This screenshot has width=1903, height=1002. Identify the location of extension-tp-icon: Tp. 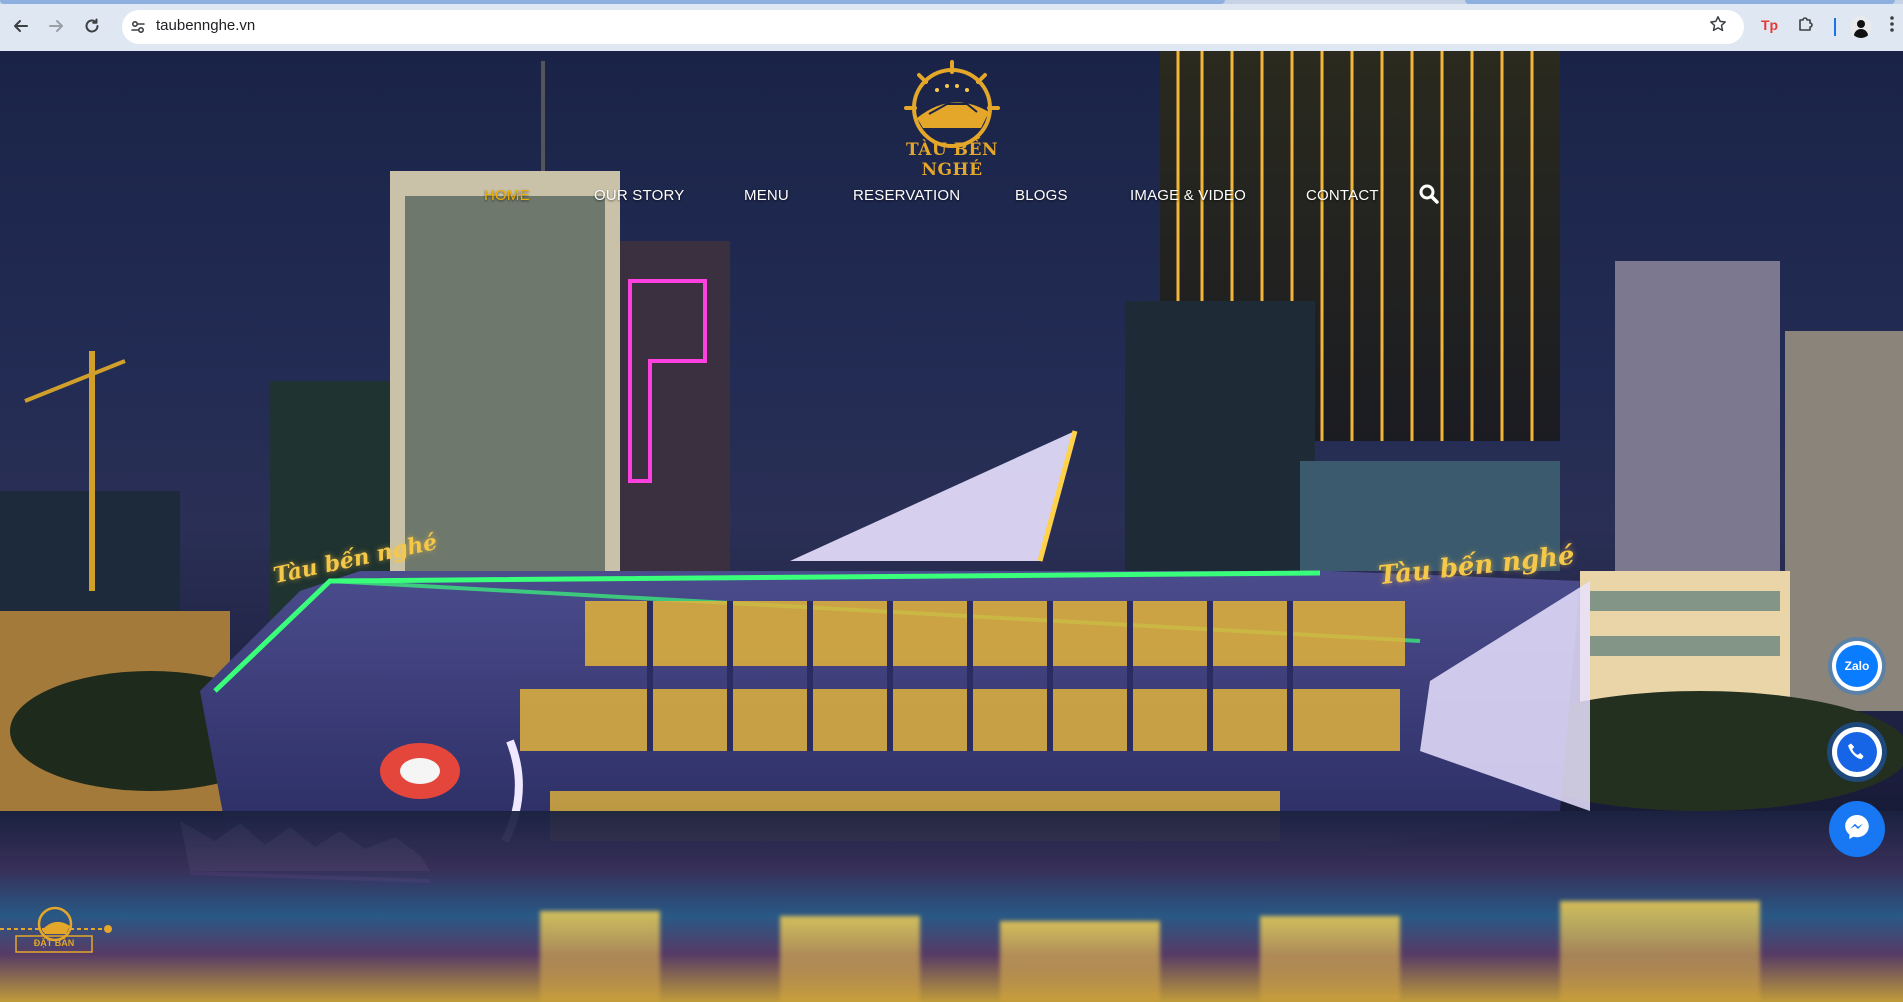
(1769, 25).